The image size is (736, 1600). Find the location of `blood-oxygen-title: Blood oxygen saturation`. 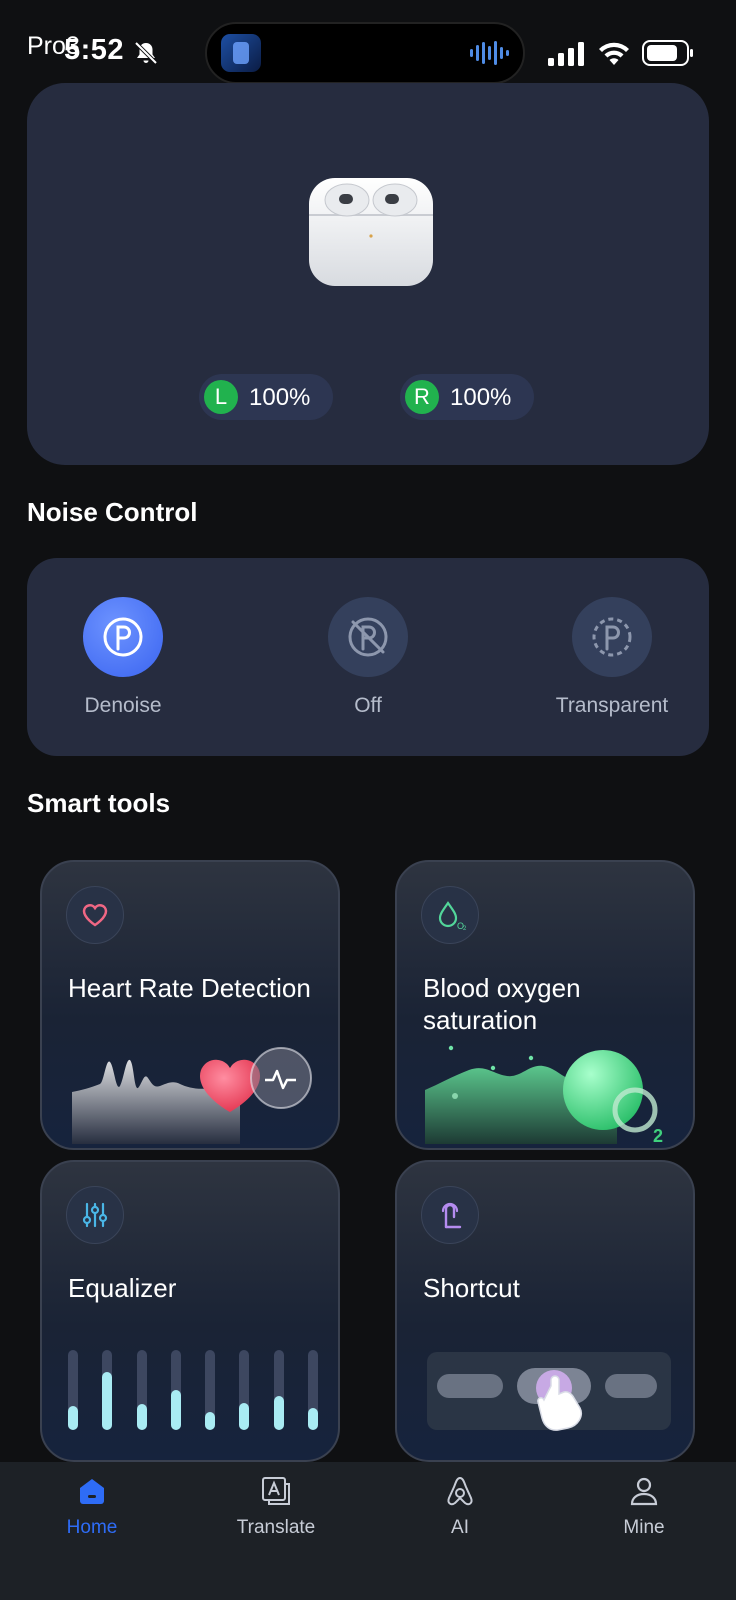

blood-oxygen-title: Blood oxygen saturation is located at coordinates (502, 1004).